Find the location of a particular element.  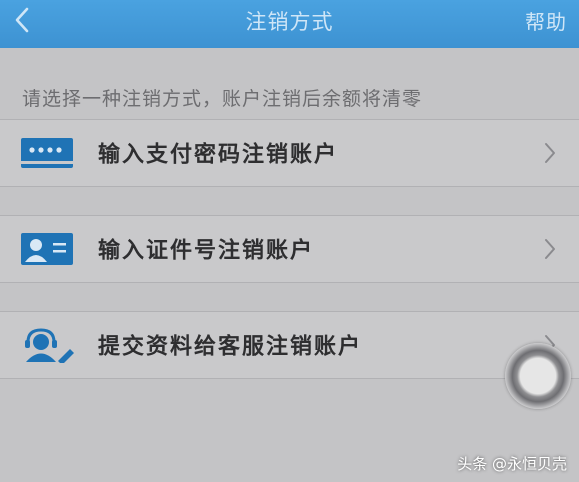

assistive-touch-button is located at coordinates (538, 376).